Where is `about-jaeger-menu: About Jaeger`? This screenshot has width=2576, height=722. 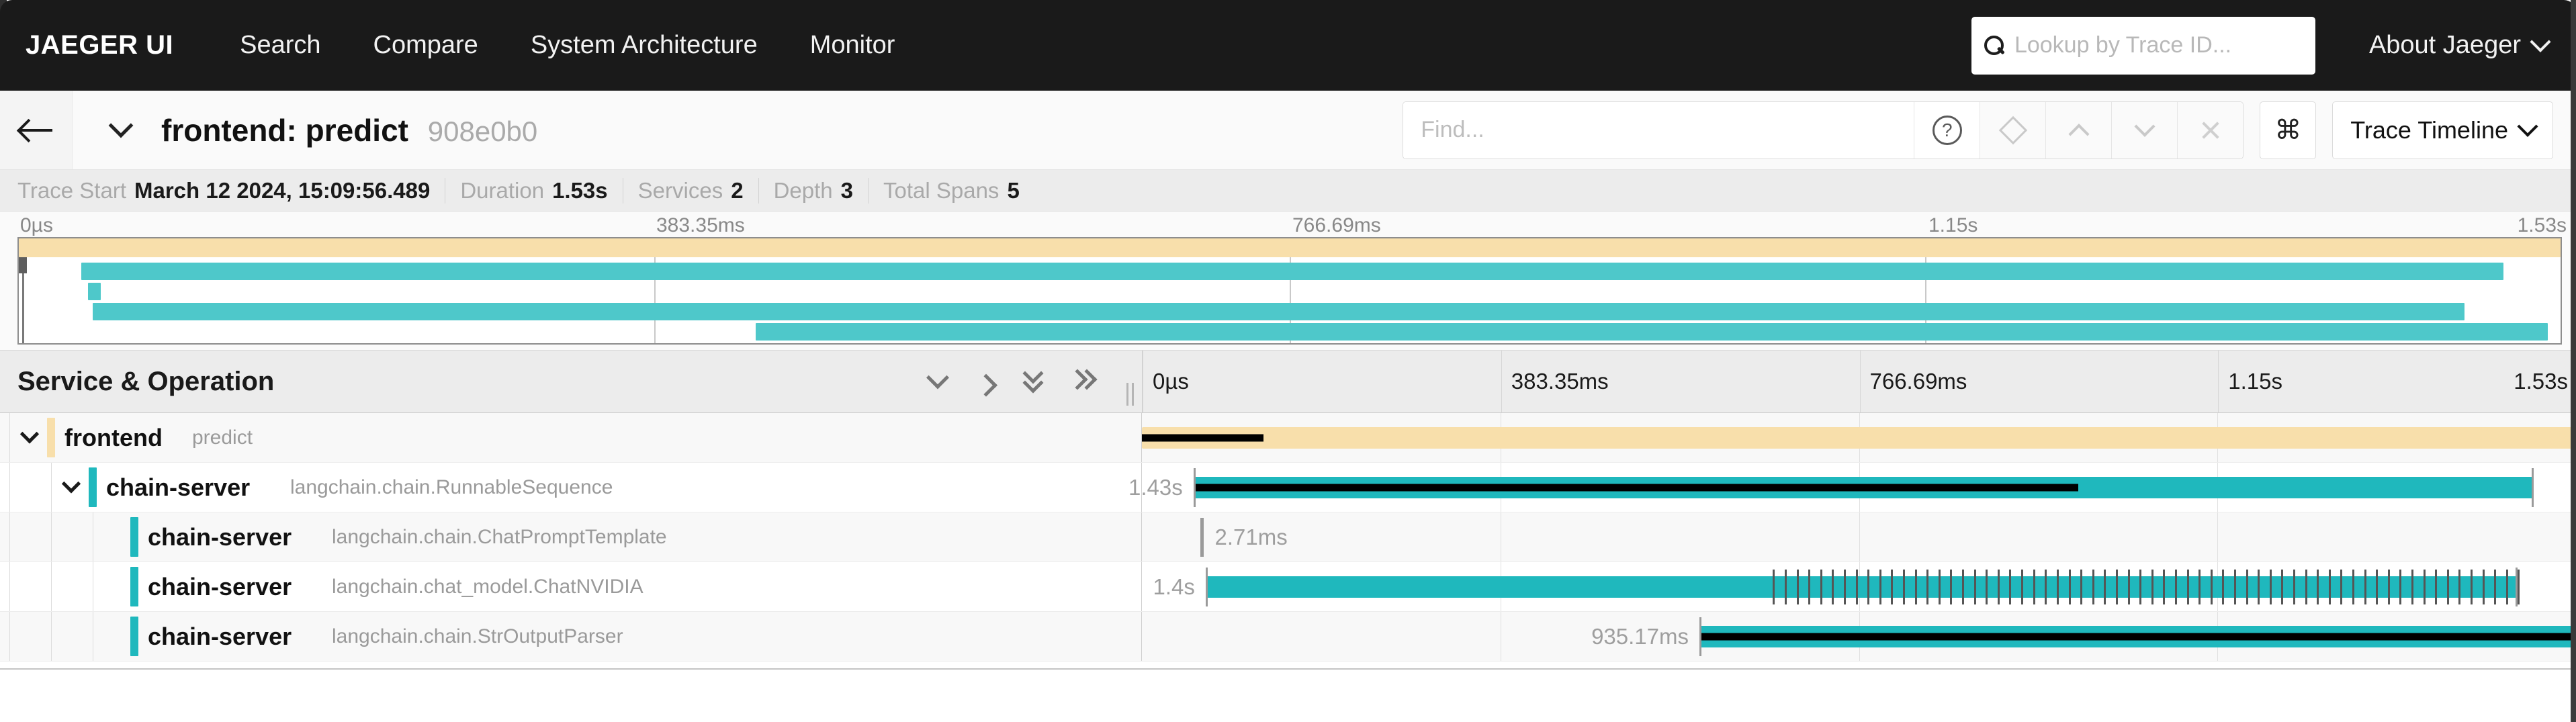
about-jaeger-menu: About Jaeger is located at coordinates (2460, 46).